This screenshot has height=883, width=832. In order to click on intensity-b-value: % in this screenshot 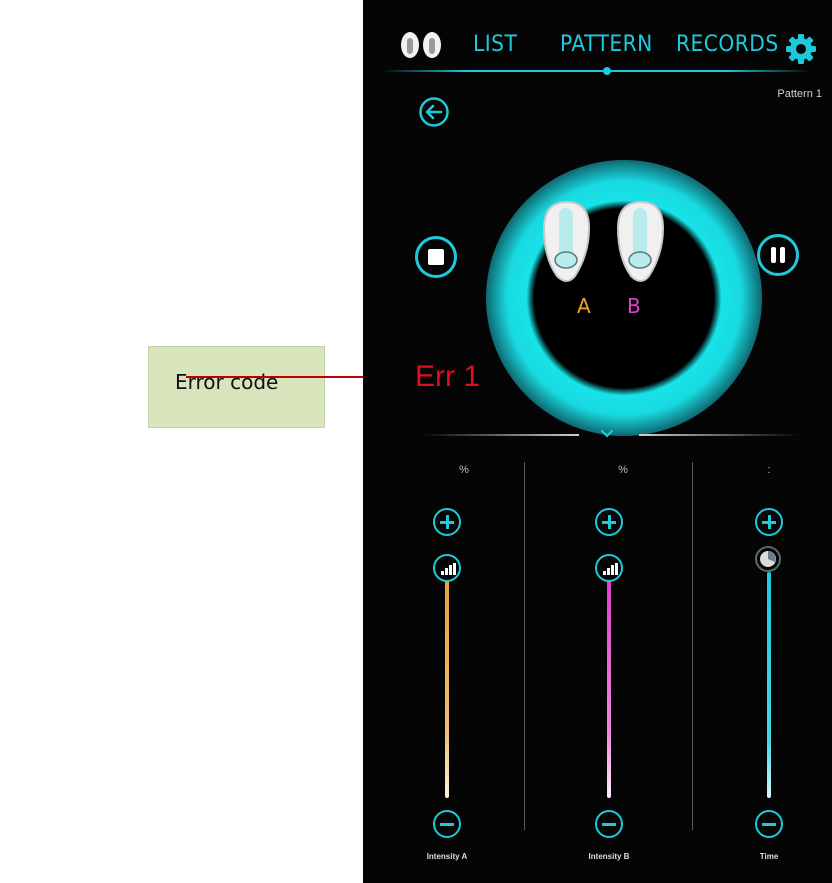, I will do `click(623, 470)`.